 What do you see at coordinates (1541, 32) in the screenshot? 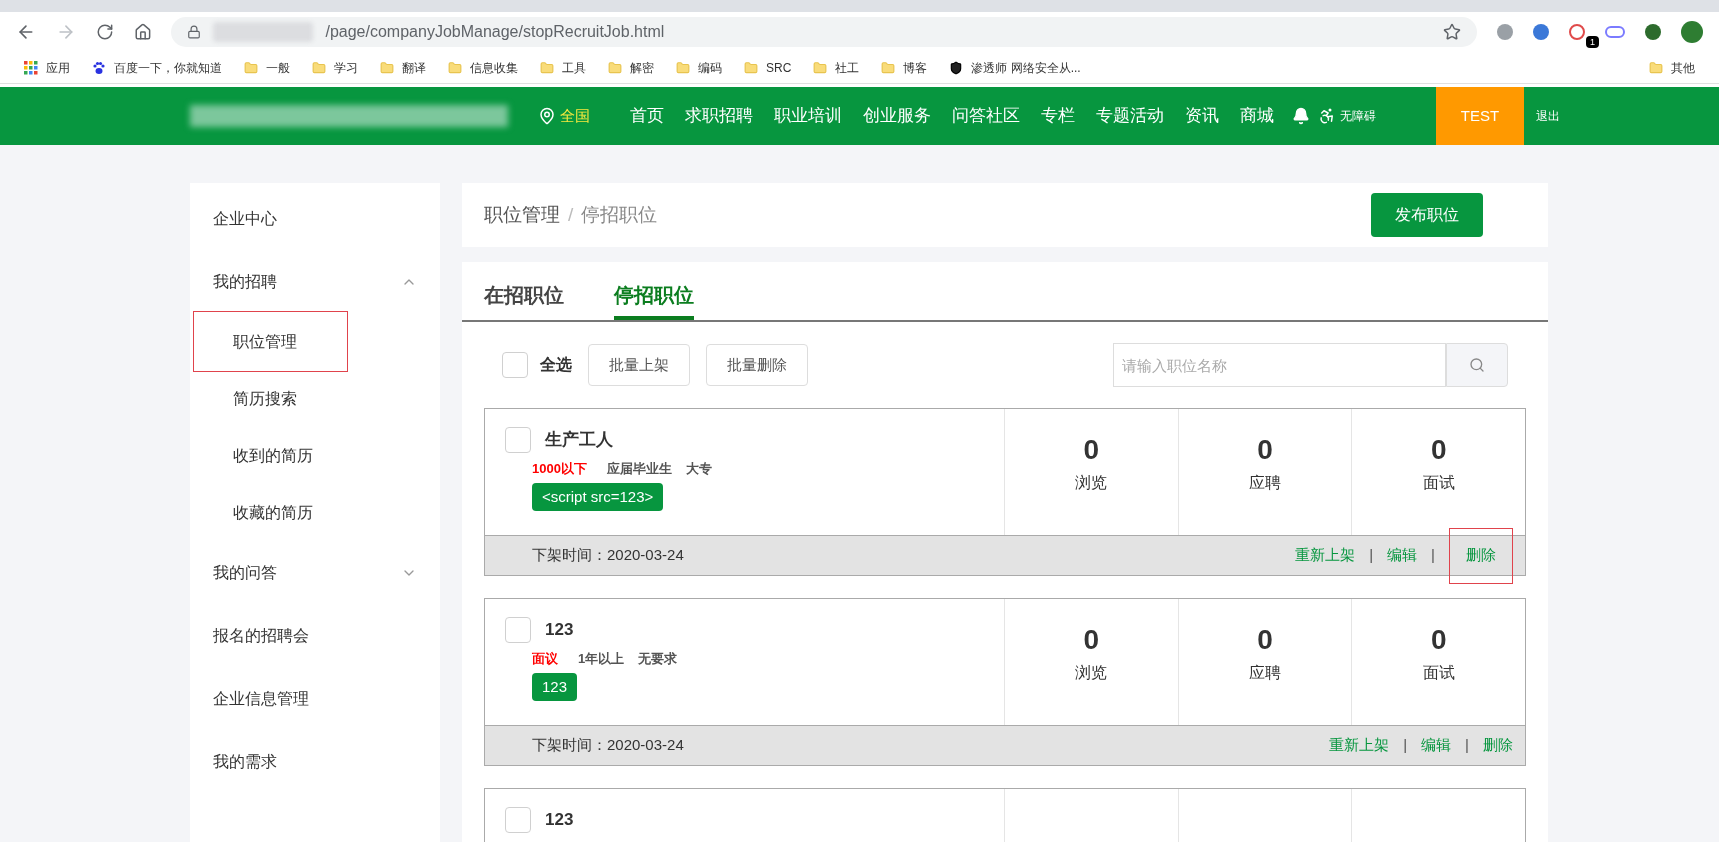
I see `globe-icon` at bounding box center [1541, 32].